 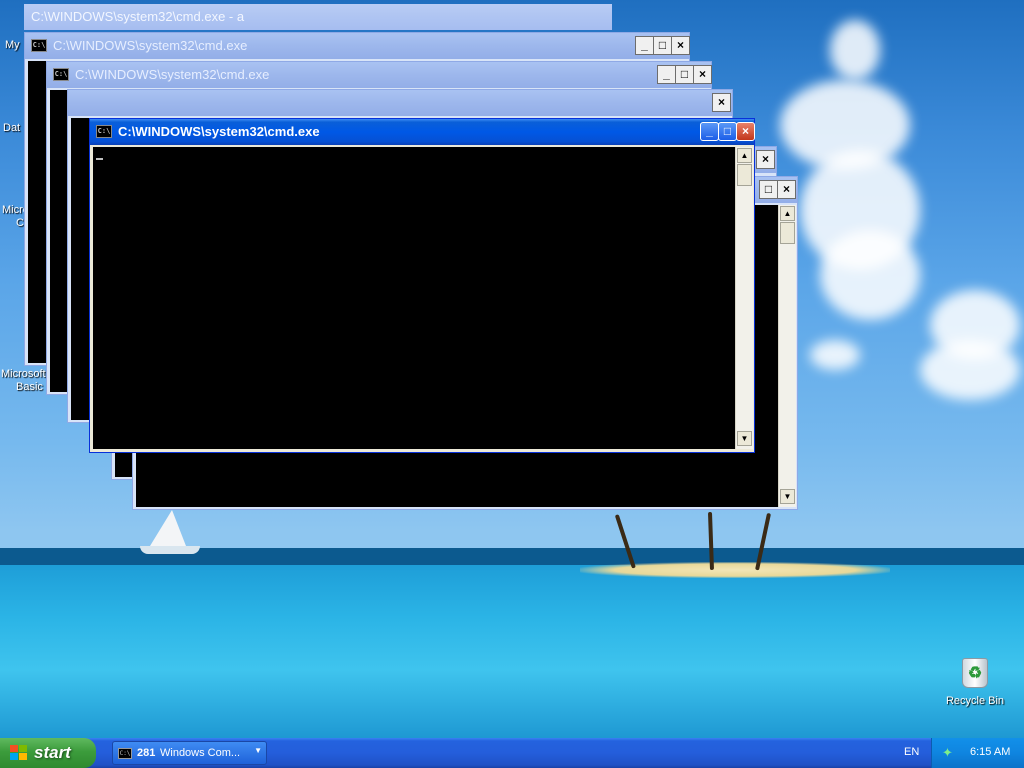 I want to click on island, so click(x=735, y=570).